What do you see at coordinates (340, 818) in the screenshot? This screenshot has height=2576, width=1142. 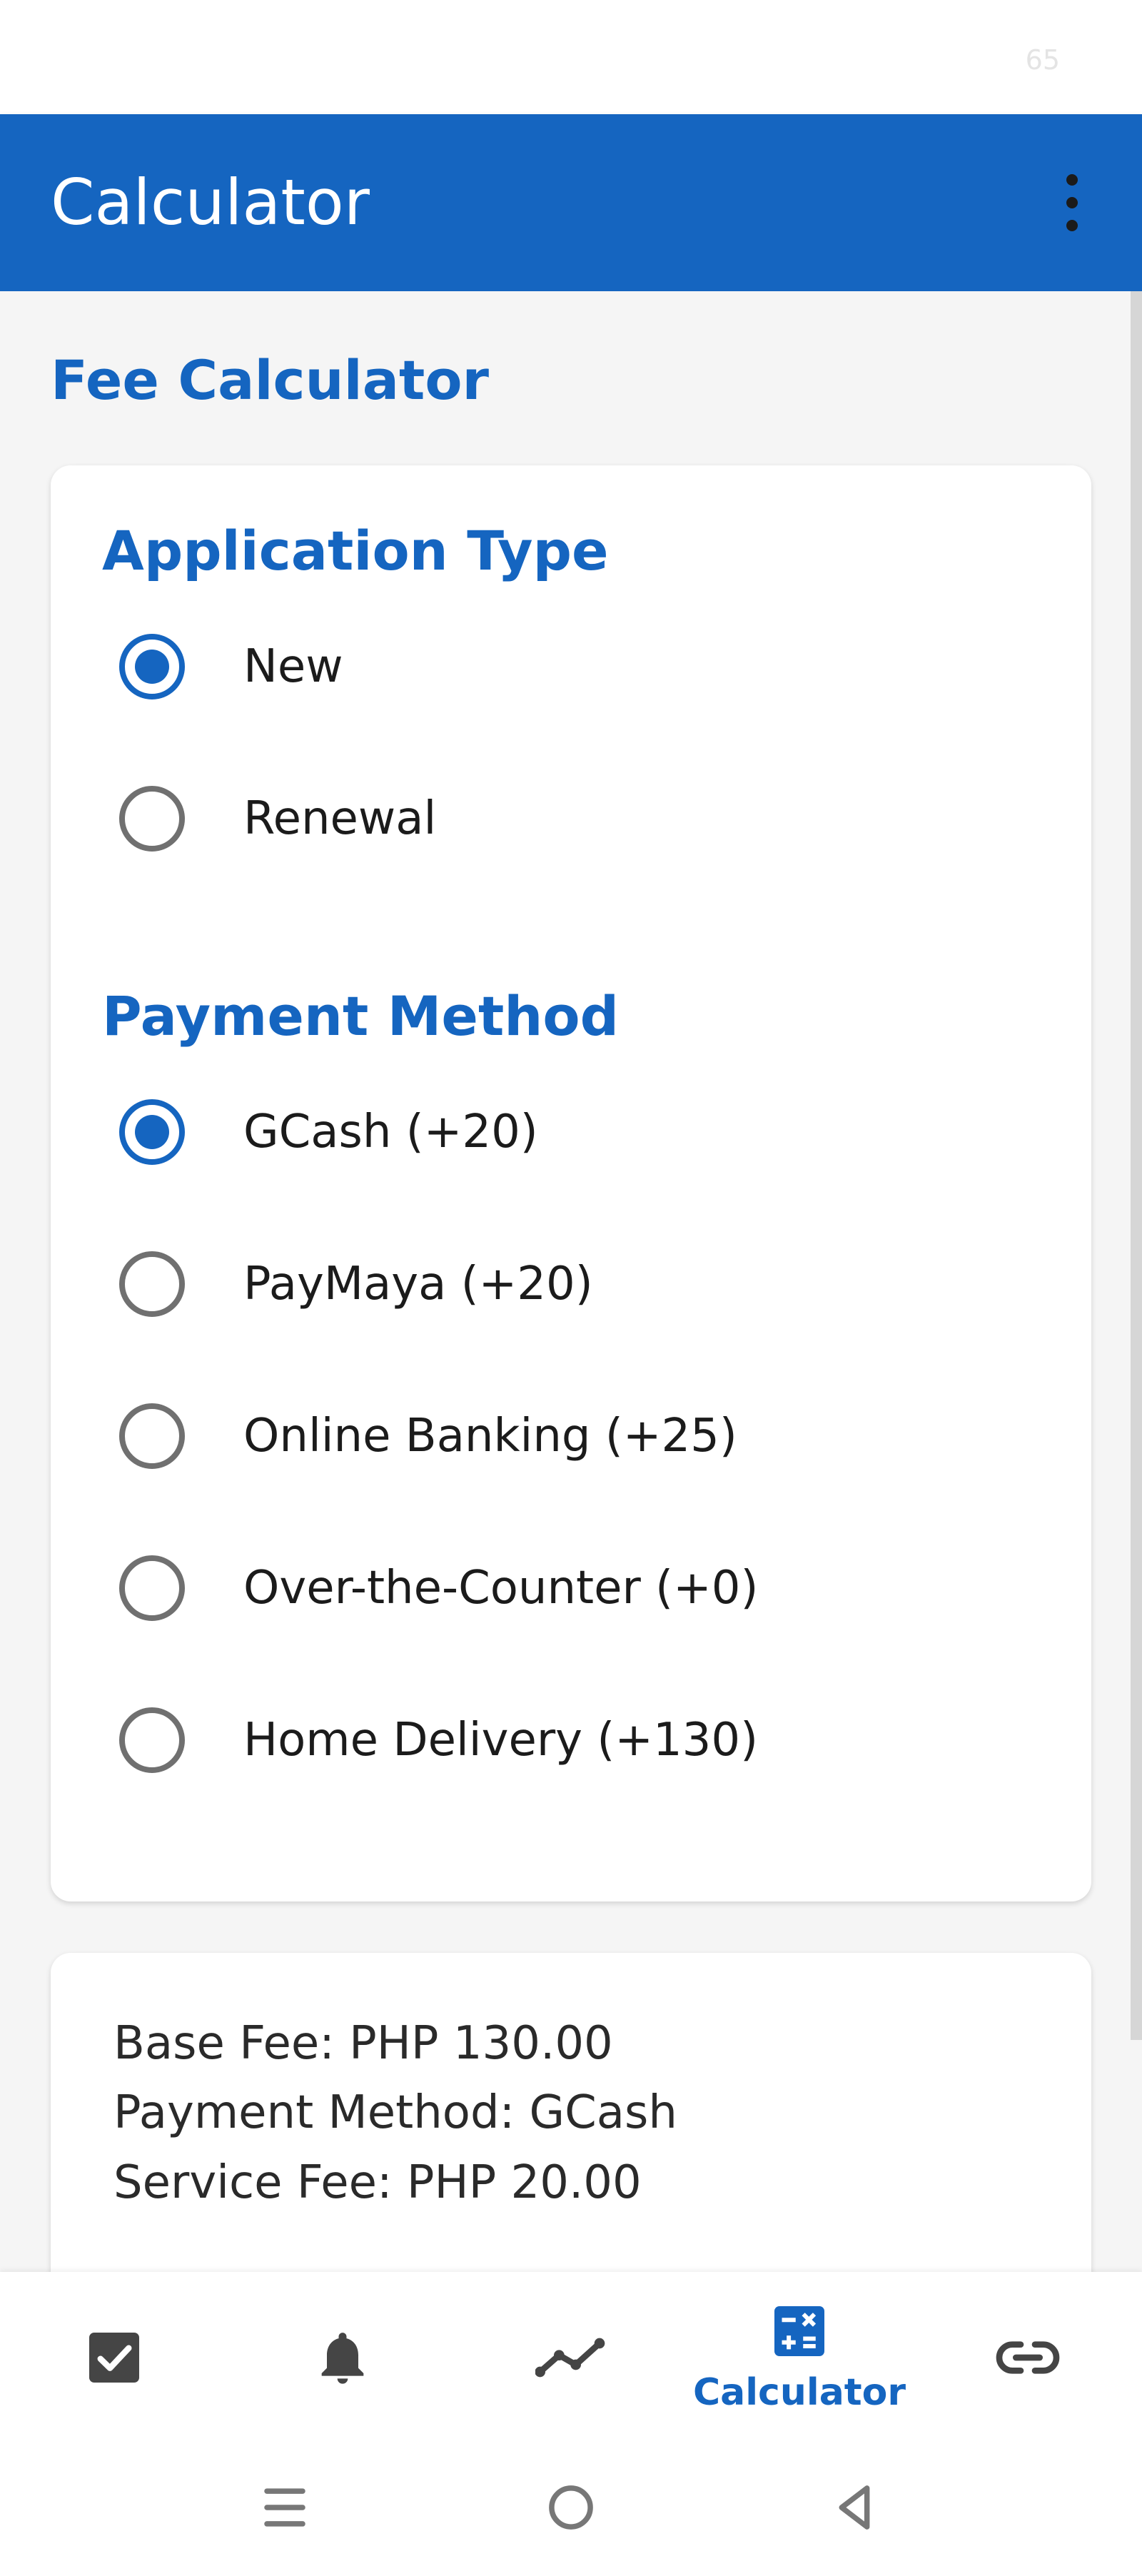 I see `radio-label: Renewal` at bounding box center [340, 818].